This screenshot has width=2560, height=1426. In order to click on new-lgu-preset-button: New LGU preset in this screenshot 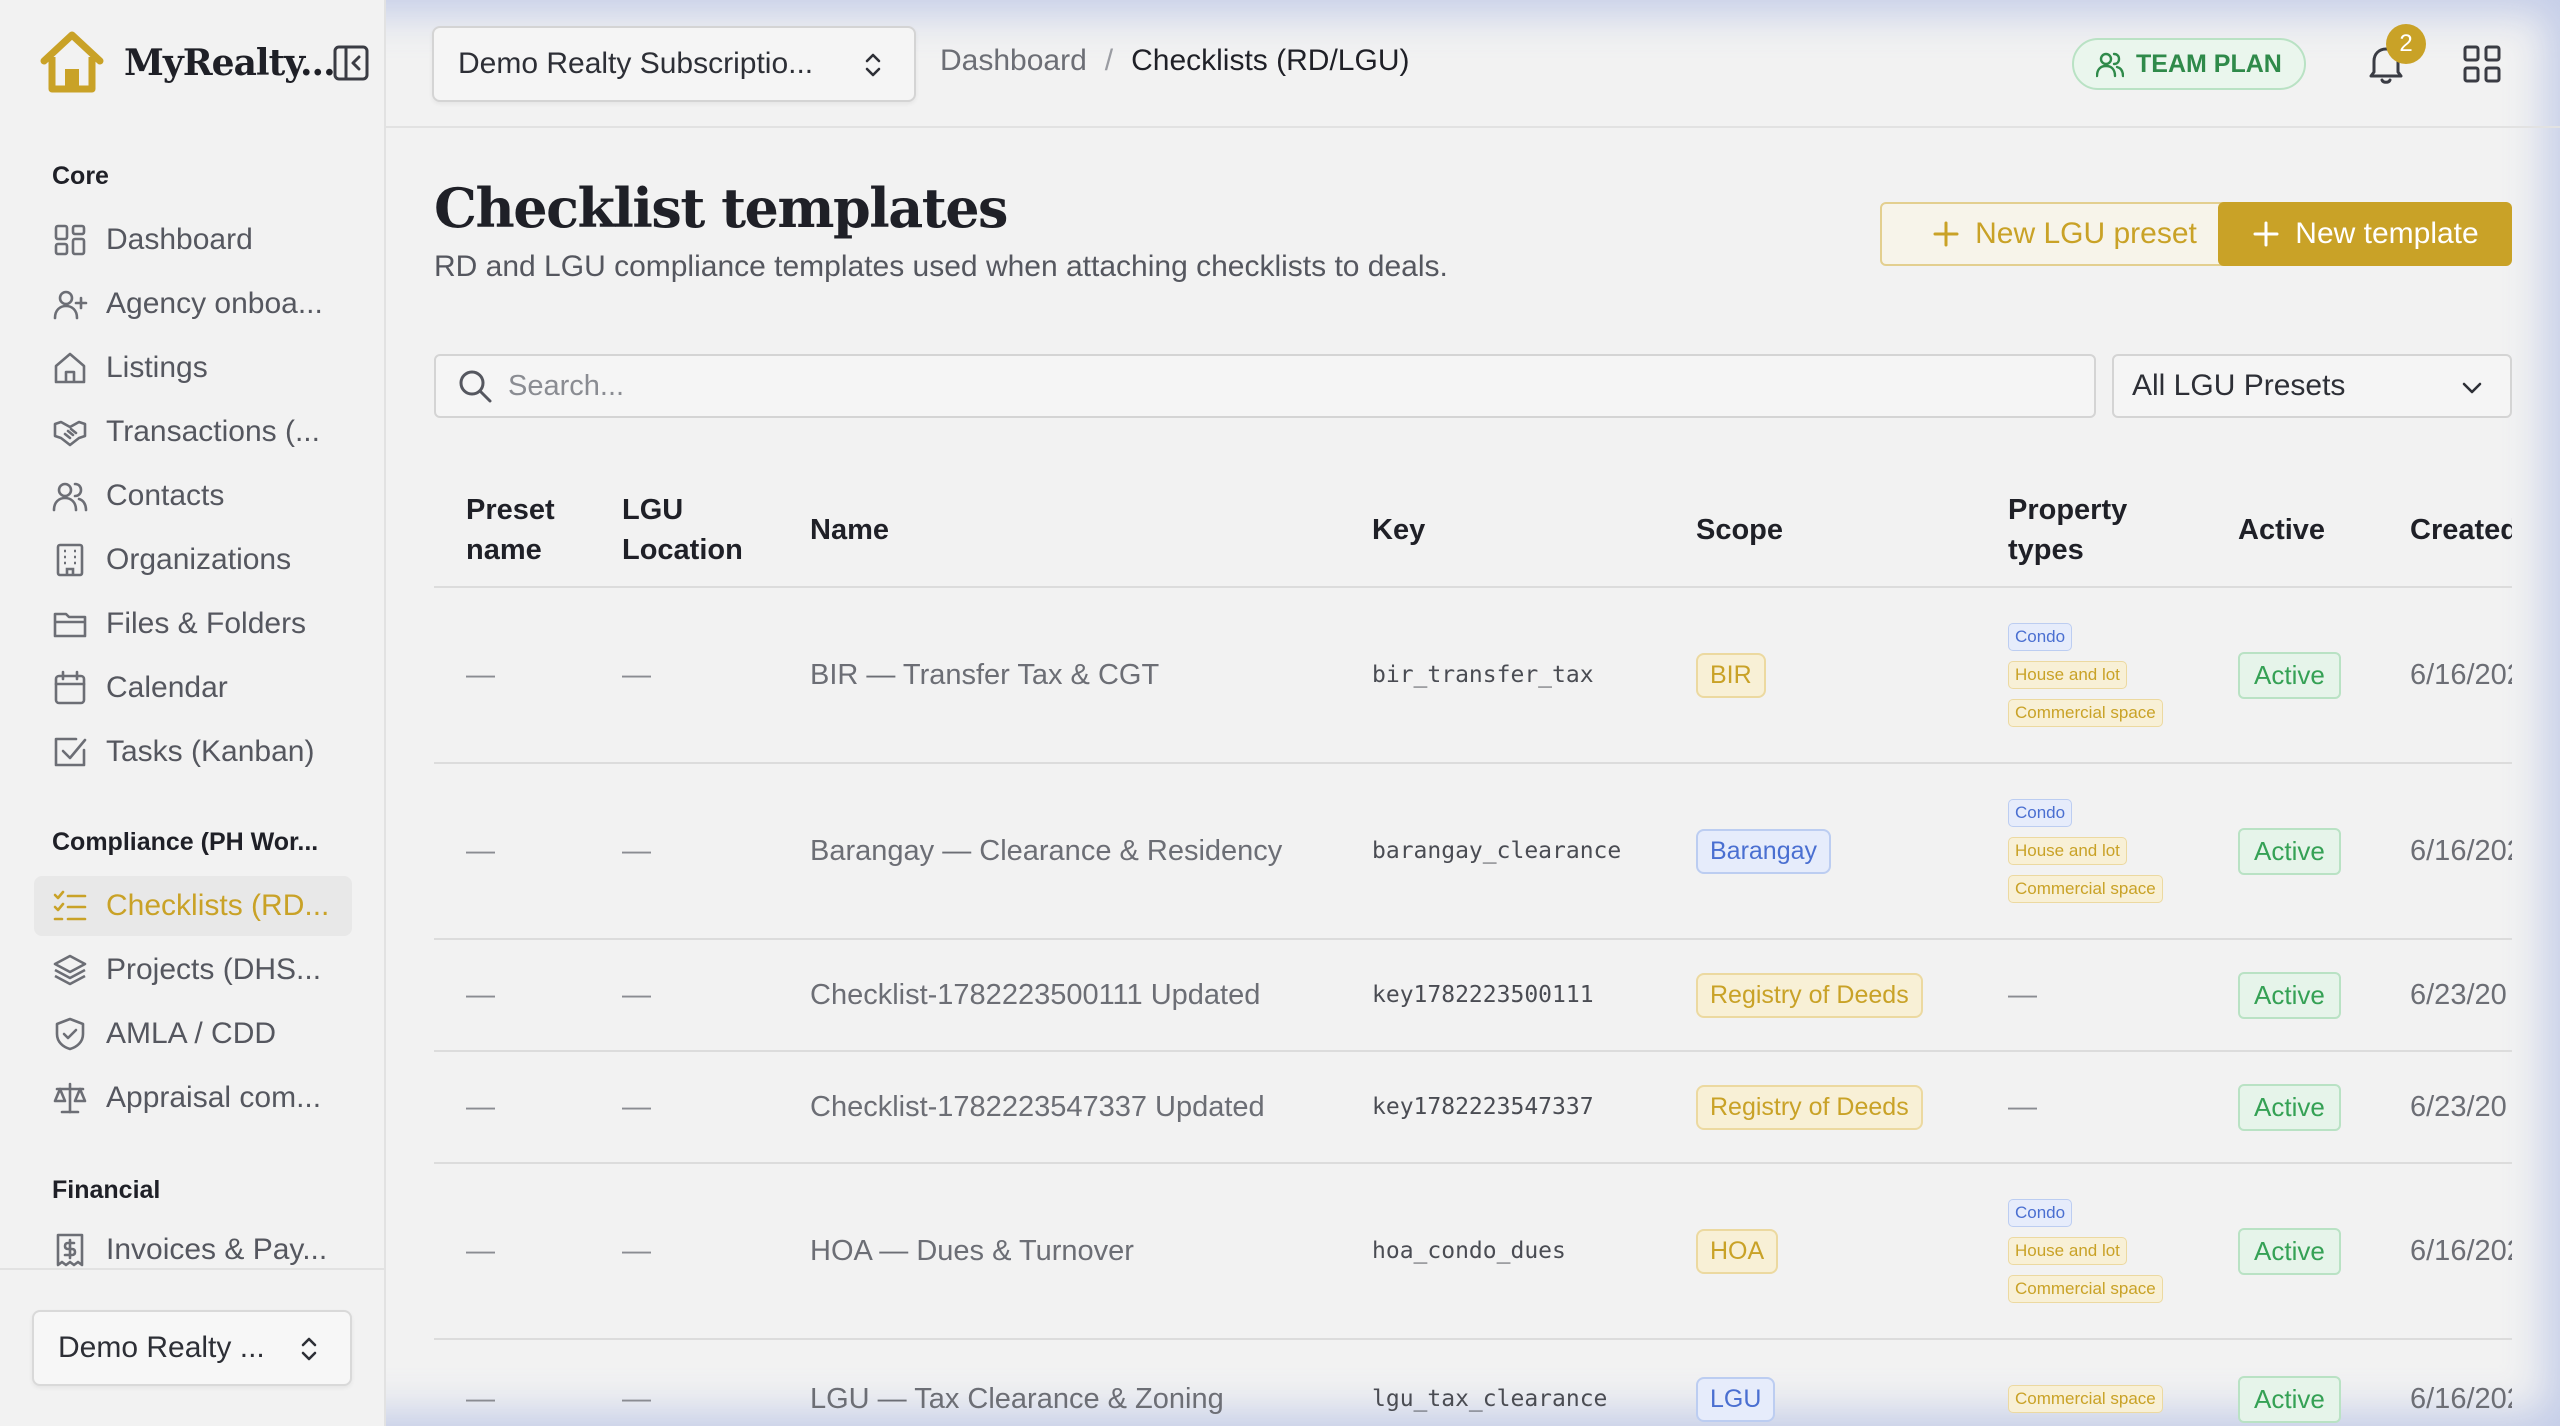, I will do `click(2064, 234)`.